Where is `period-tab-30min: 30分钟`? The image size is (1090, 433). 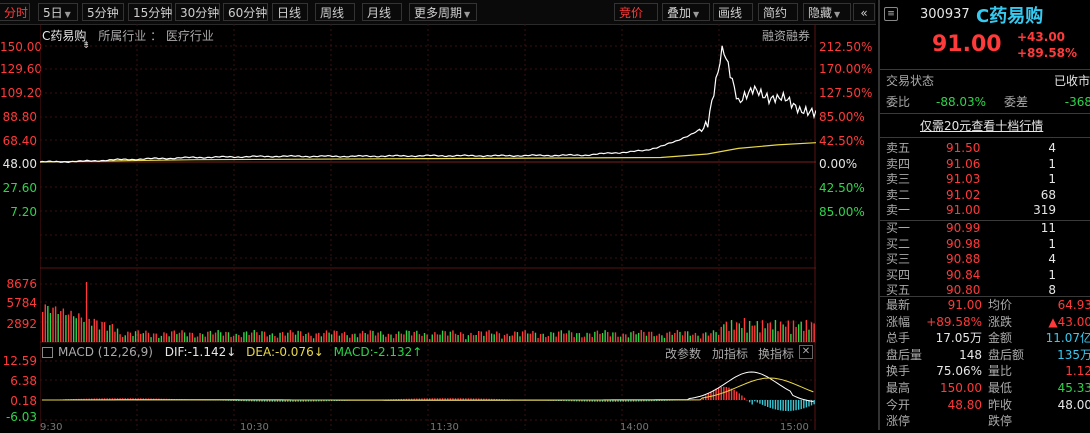 period-tab-30min: 30分钟 is located at coordinates (197, 12).